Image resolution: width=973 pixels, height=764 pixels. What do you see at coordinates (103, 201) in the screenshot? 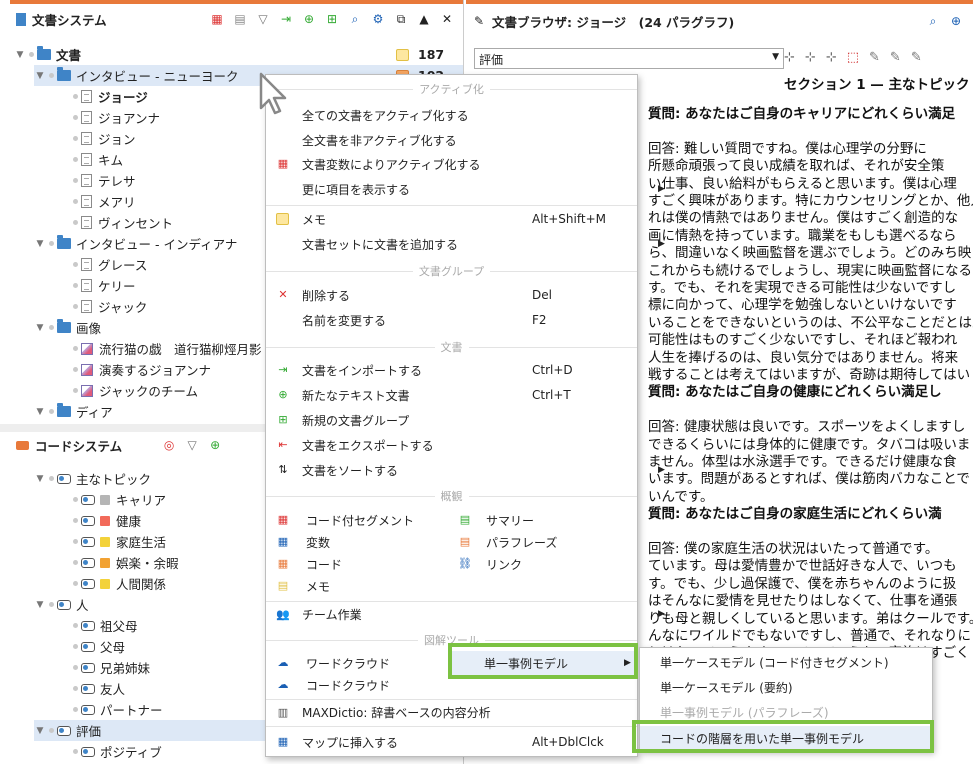
I see `doc-item-row: メアリ` at bounding box center [103, 201].